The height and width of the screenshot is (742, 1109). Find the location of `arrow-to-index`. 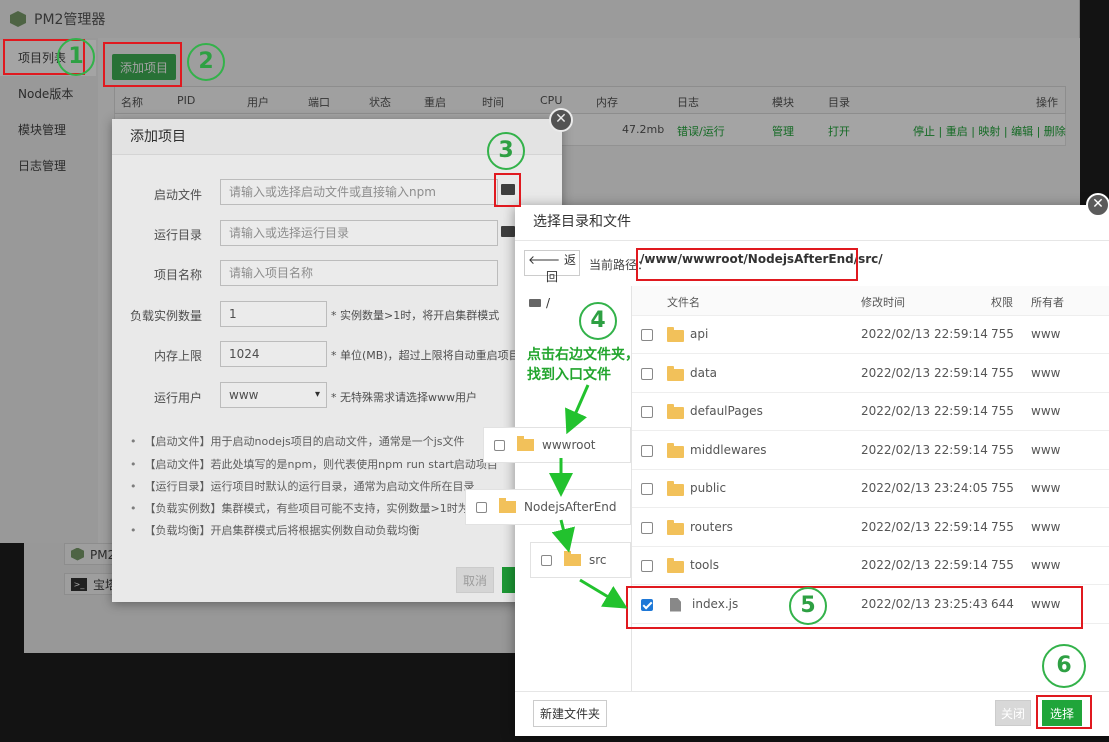

arrow-to-index is located at coordinates (603, 593).